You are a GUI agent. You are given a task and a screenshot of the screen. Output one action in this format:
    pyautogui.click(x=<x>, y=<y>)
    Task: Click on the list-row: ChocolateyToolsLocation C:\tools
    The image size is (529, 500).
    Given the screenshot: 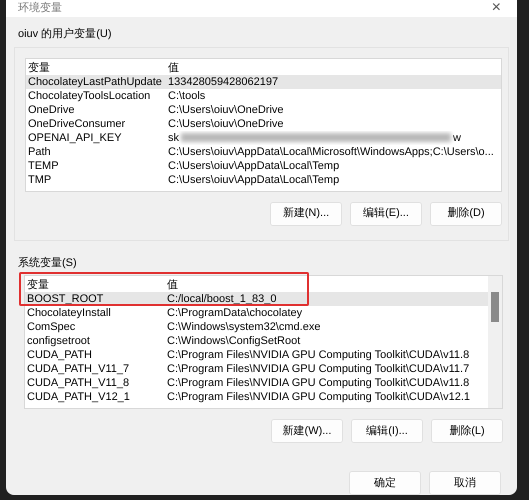 What is the action you would take?
    pyautogui.click(x=263, y=95)
    